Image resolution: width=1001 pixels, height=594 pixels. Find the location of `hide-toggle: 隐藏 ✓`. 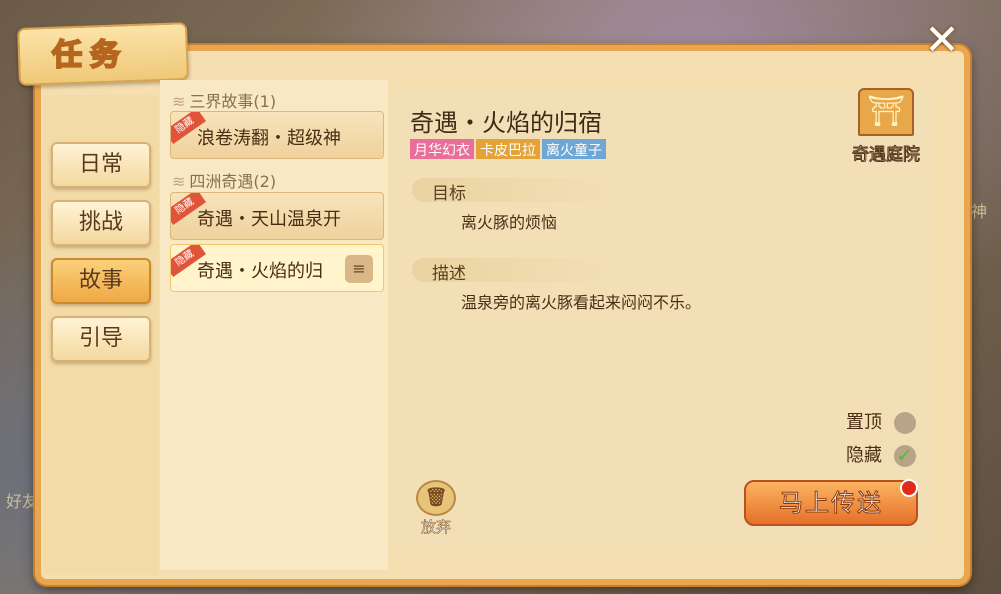

hide-toggle: 隐藏 ✓ is located at coordinates (881, 454).